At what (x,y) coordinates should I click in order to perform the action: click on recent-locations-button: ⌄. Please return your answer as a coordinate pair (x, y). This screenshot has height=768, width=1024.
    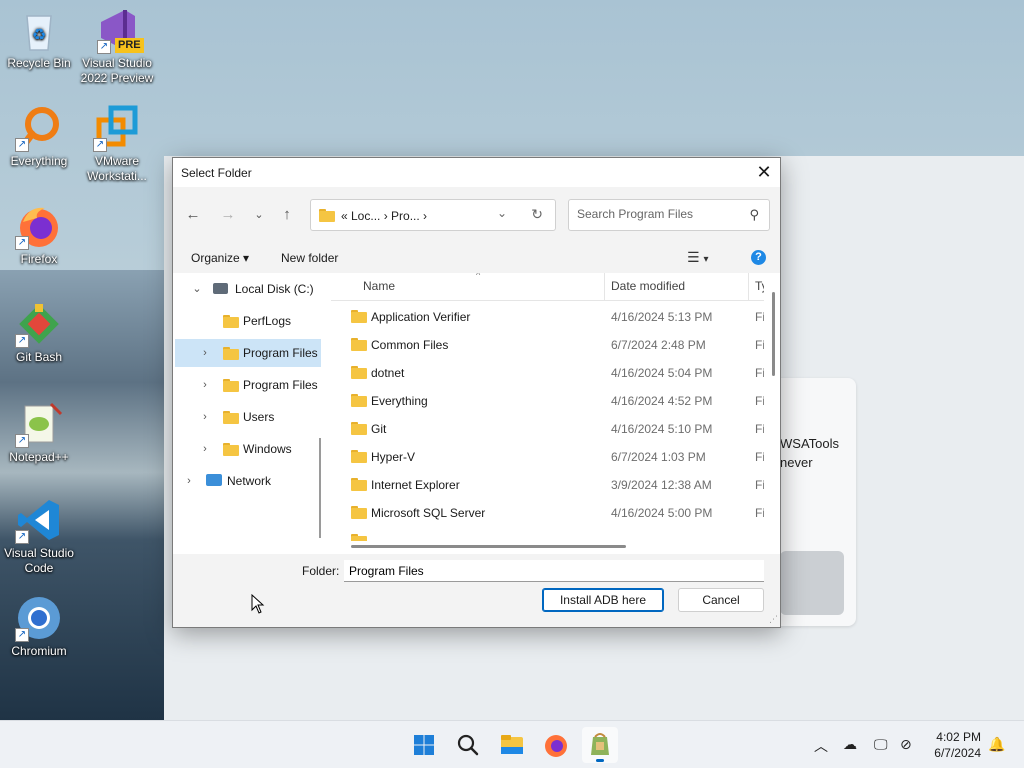
    Looking at the image, I should click on (259, 215).